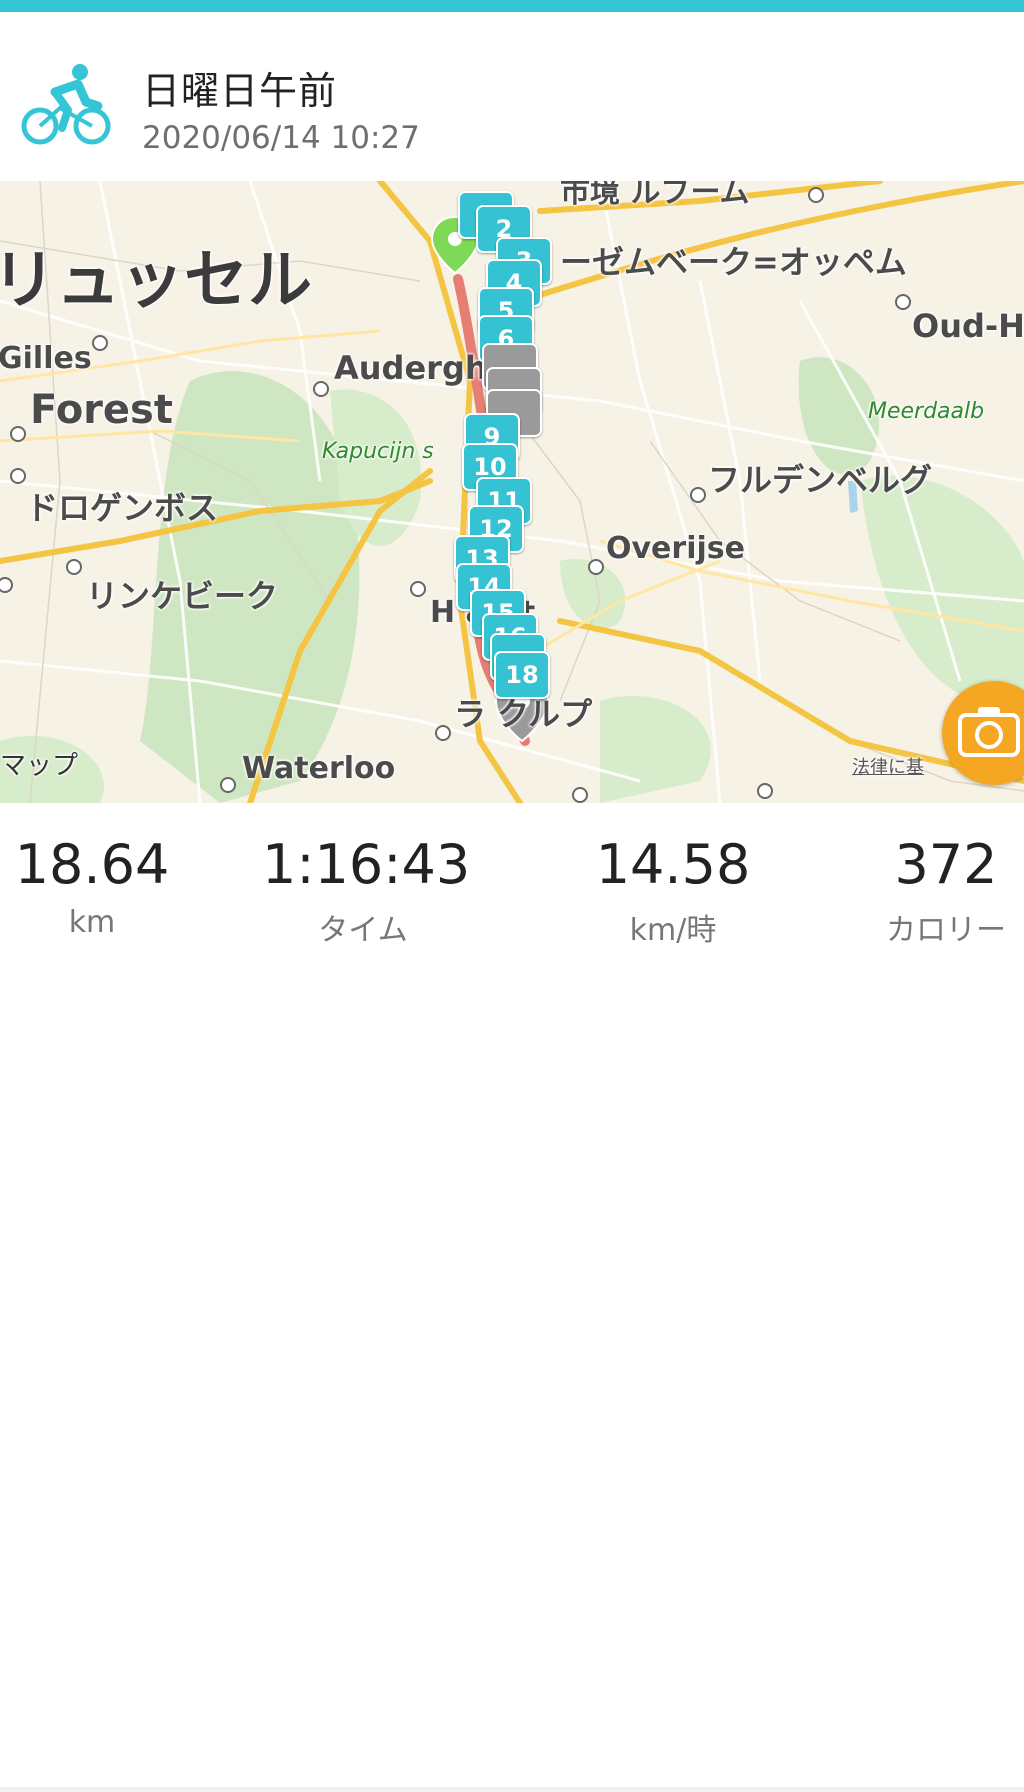 This screenshot has height=1792, width=1024. Describe the element at coordinates (522, 675) in the screenshot. I see `km-marker-18: 18` at that location.